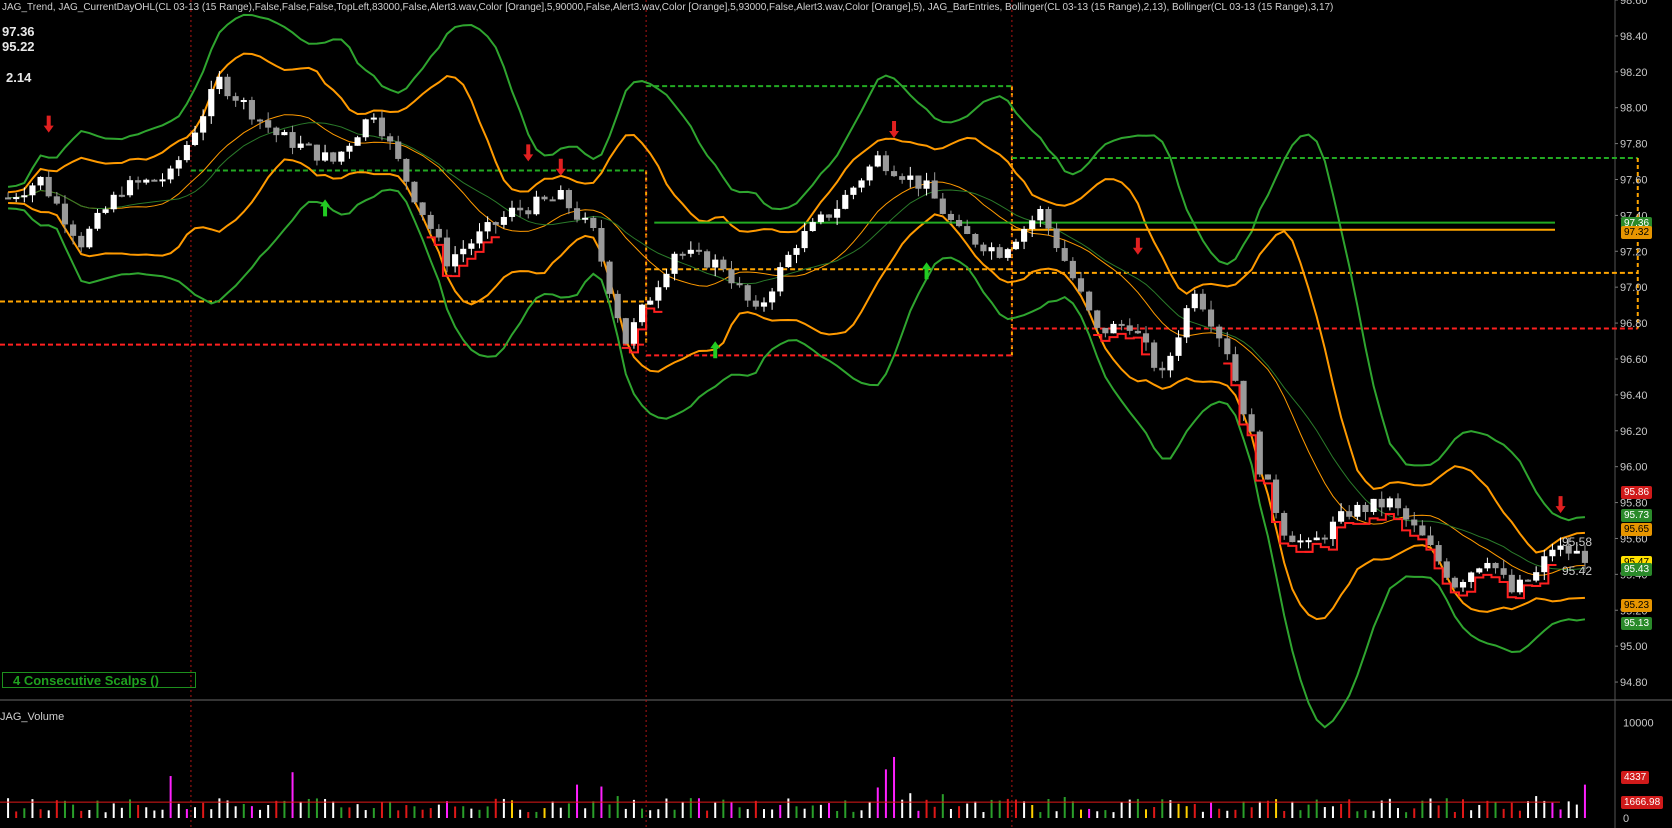 Image resolution: width=1672 pixels, height=828 pixels. Describe the element at coordinates (1634, 252) in the screenshot. I see `price-tick-label: 97.20` at that location.